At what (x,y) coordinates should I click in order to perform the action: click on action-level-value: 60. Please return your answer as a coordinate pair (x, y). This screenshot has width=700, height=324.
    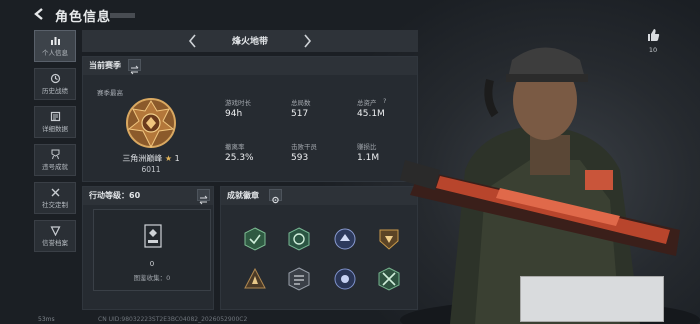
    Looking at the image, I should click on (135, 195).